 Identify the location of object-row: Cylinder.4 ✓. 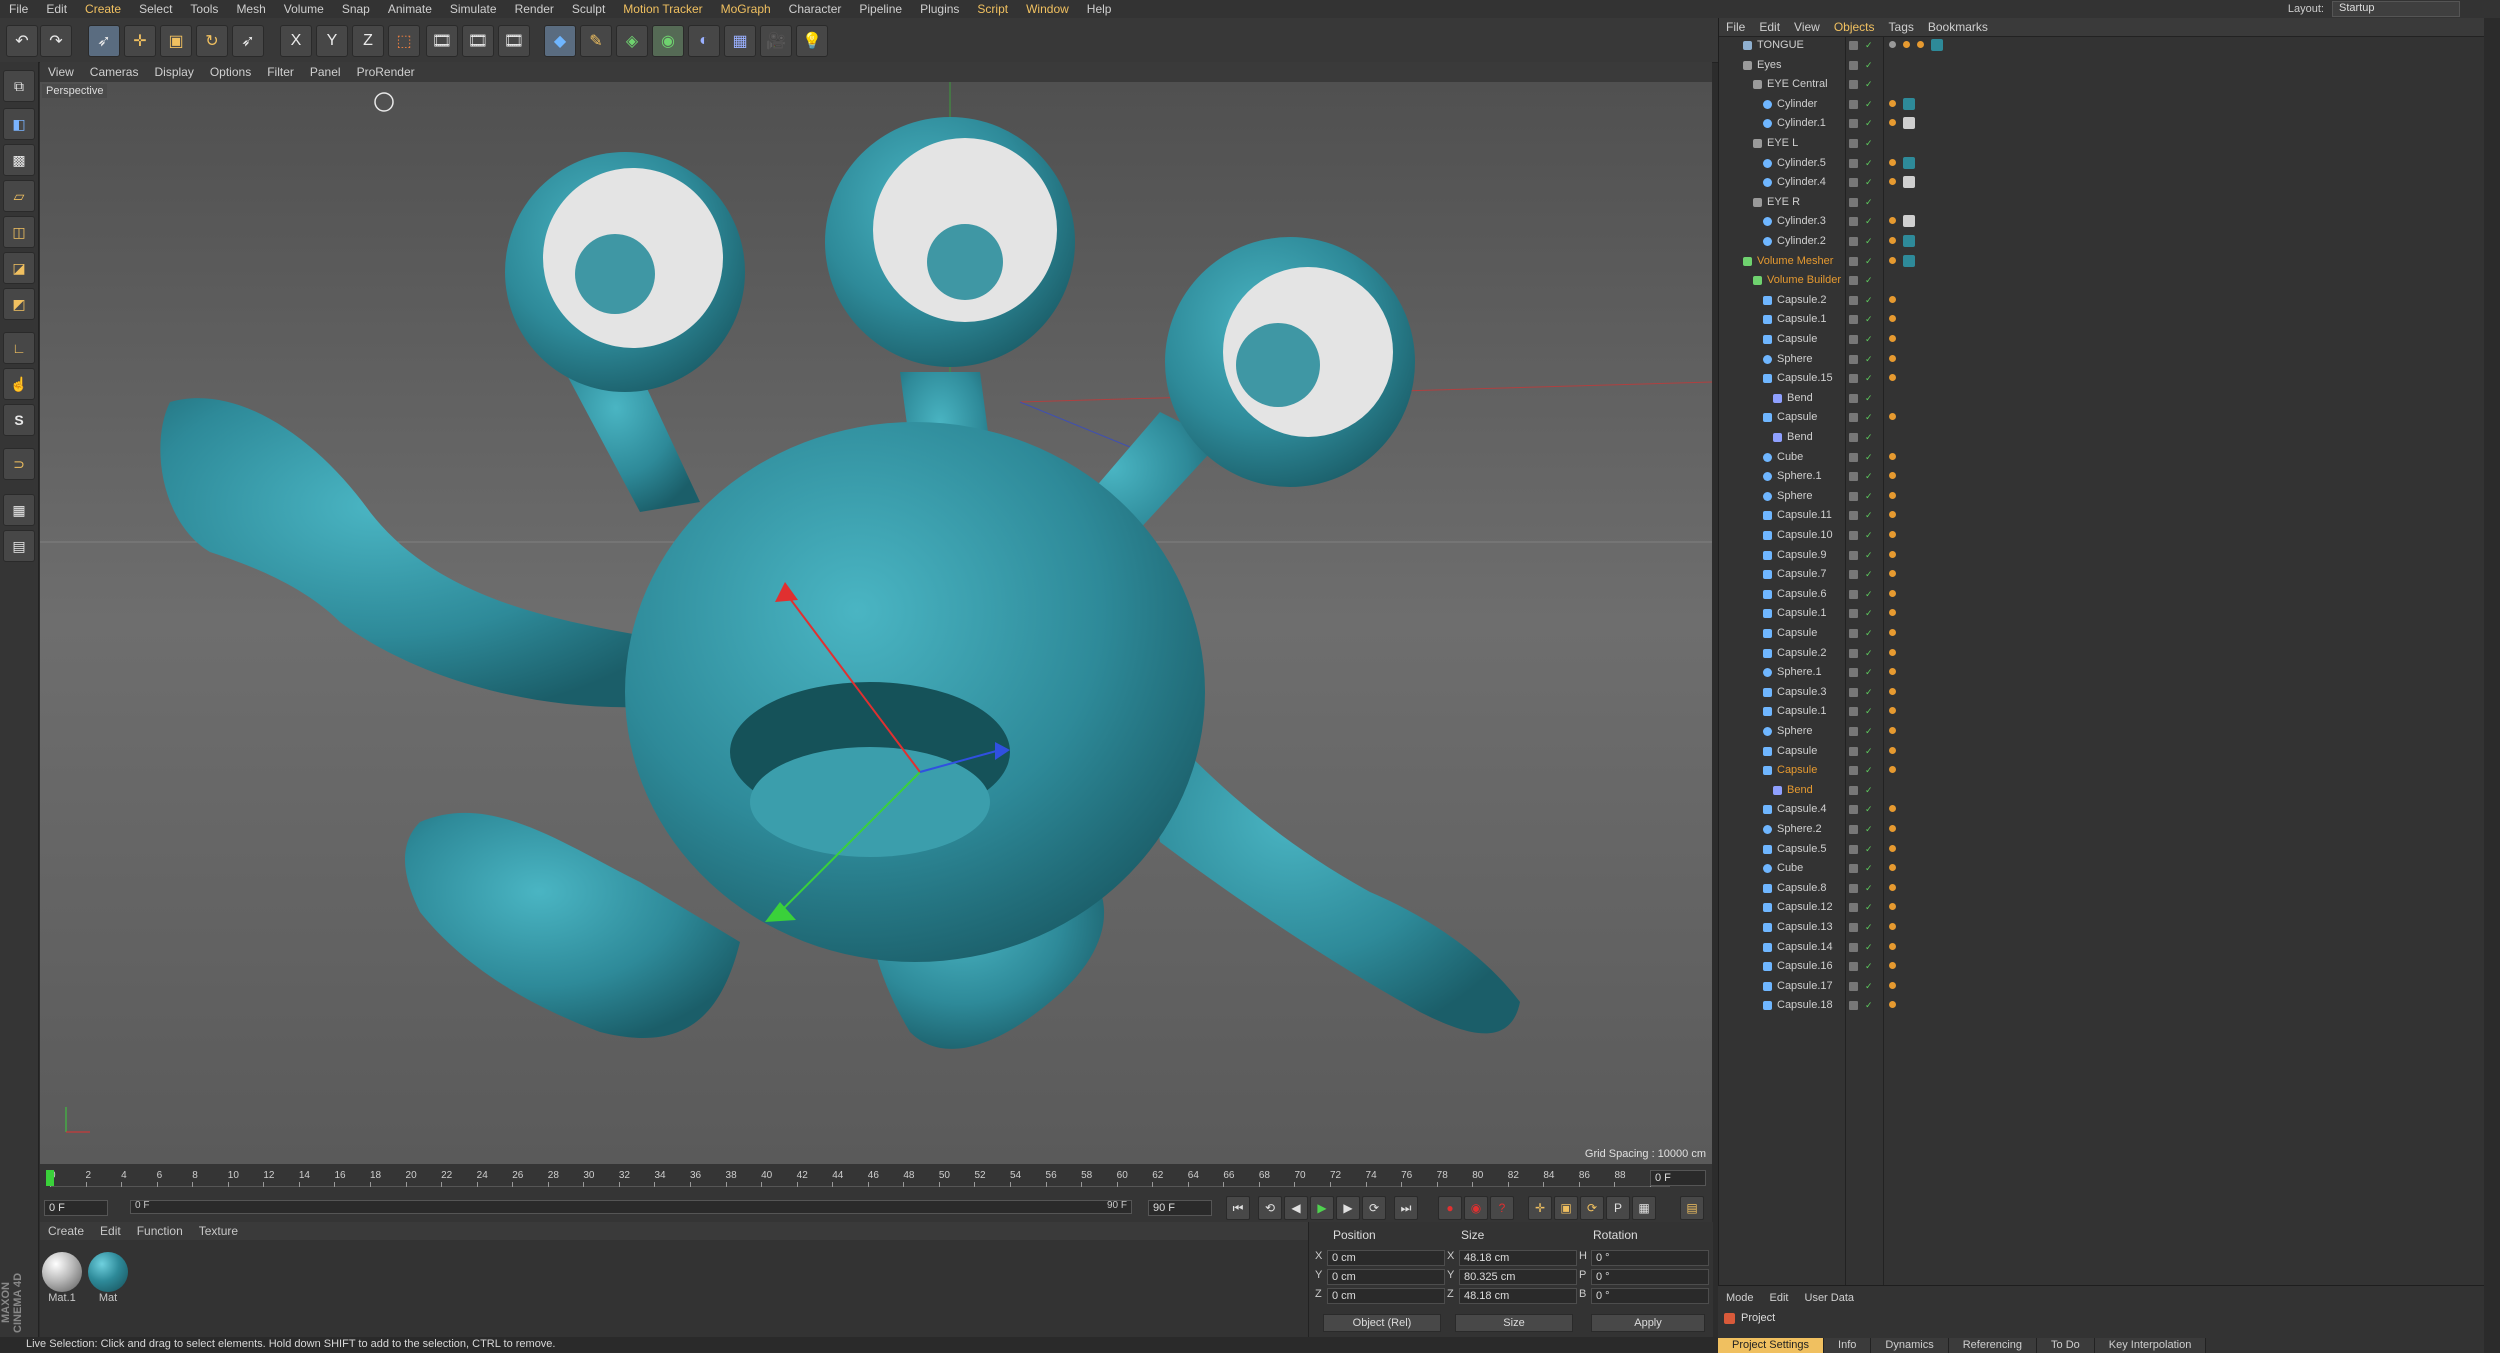
(2102, 183).